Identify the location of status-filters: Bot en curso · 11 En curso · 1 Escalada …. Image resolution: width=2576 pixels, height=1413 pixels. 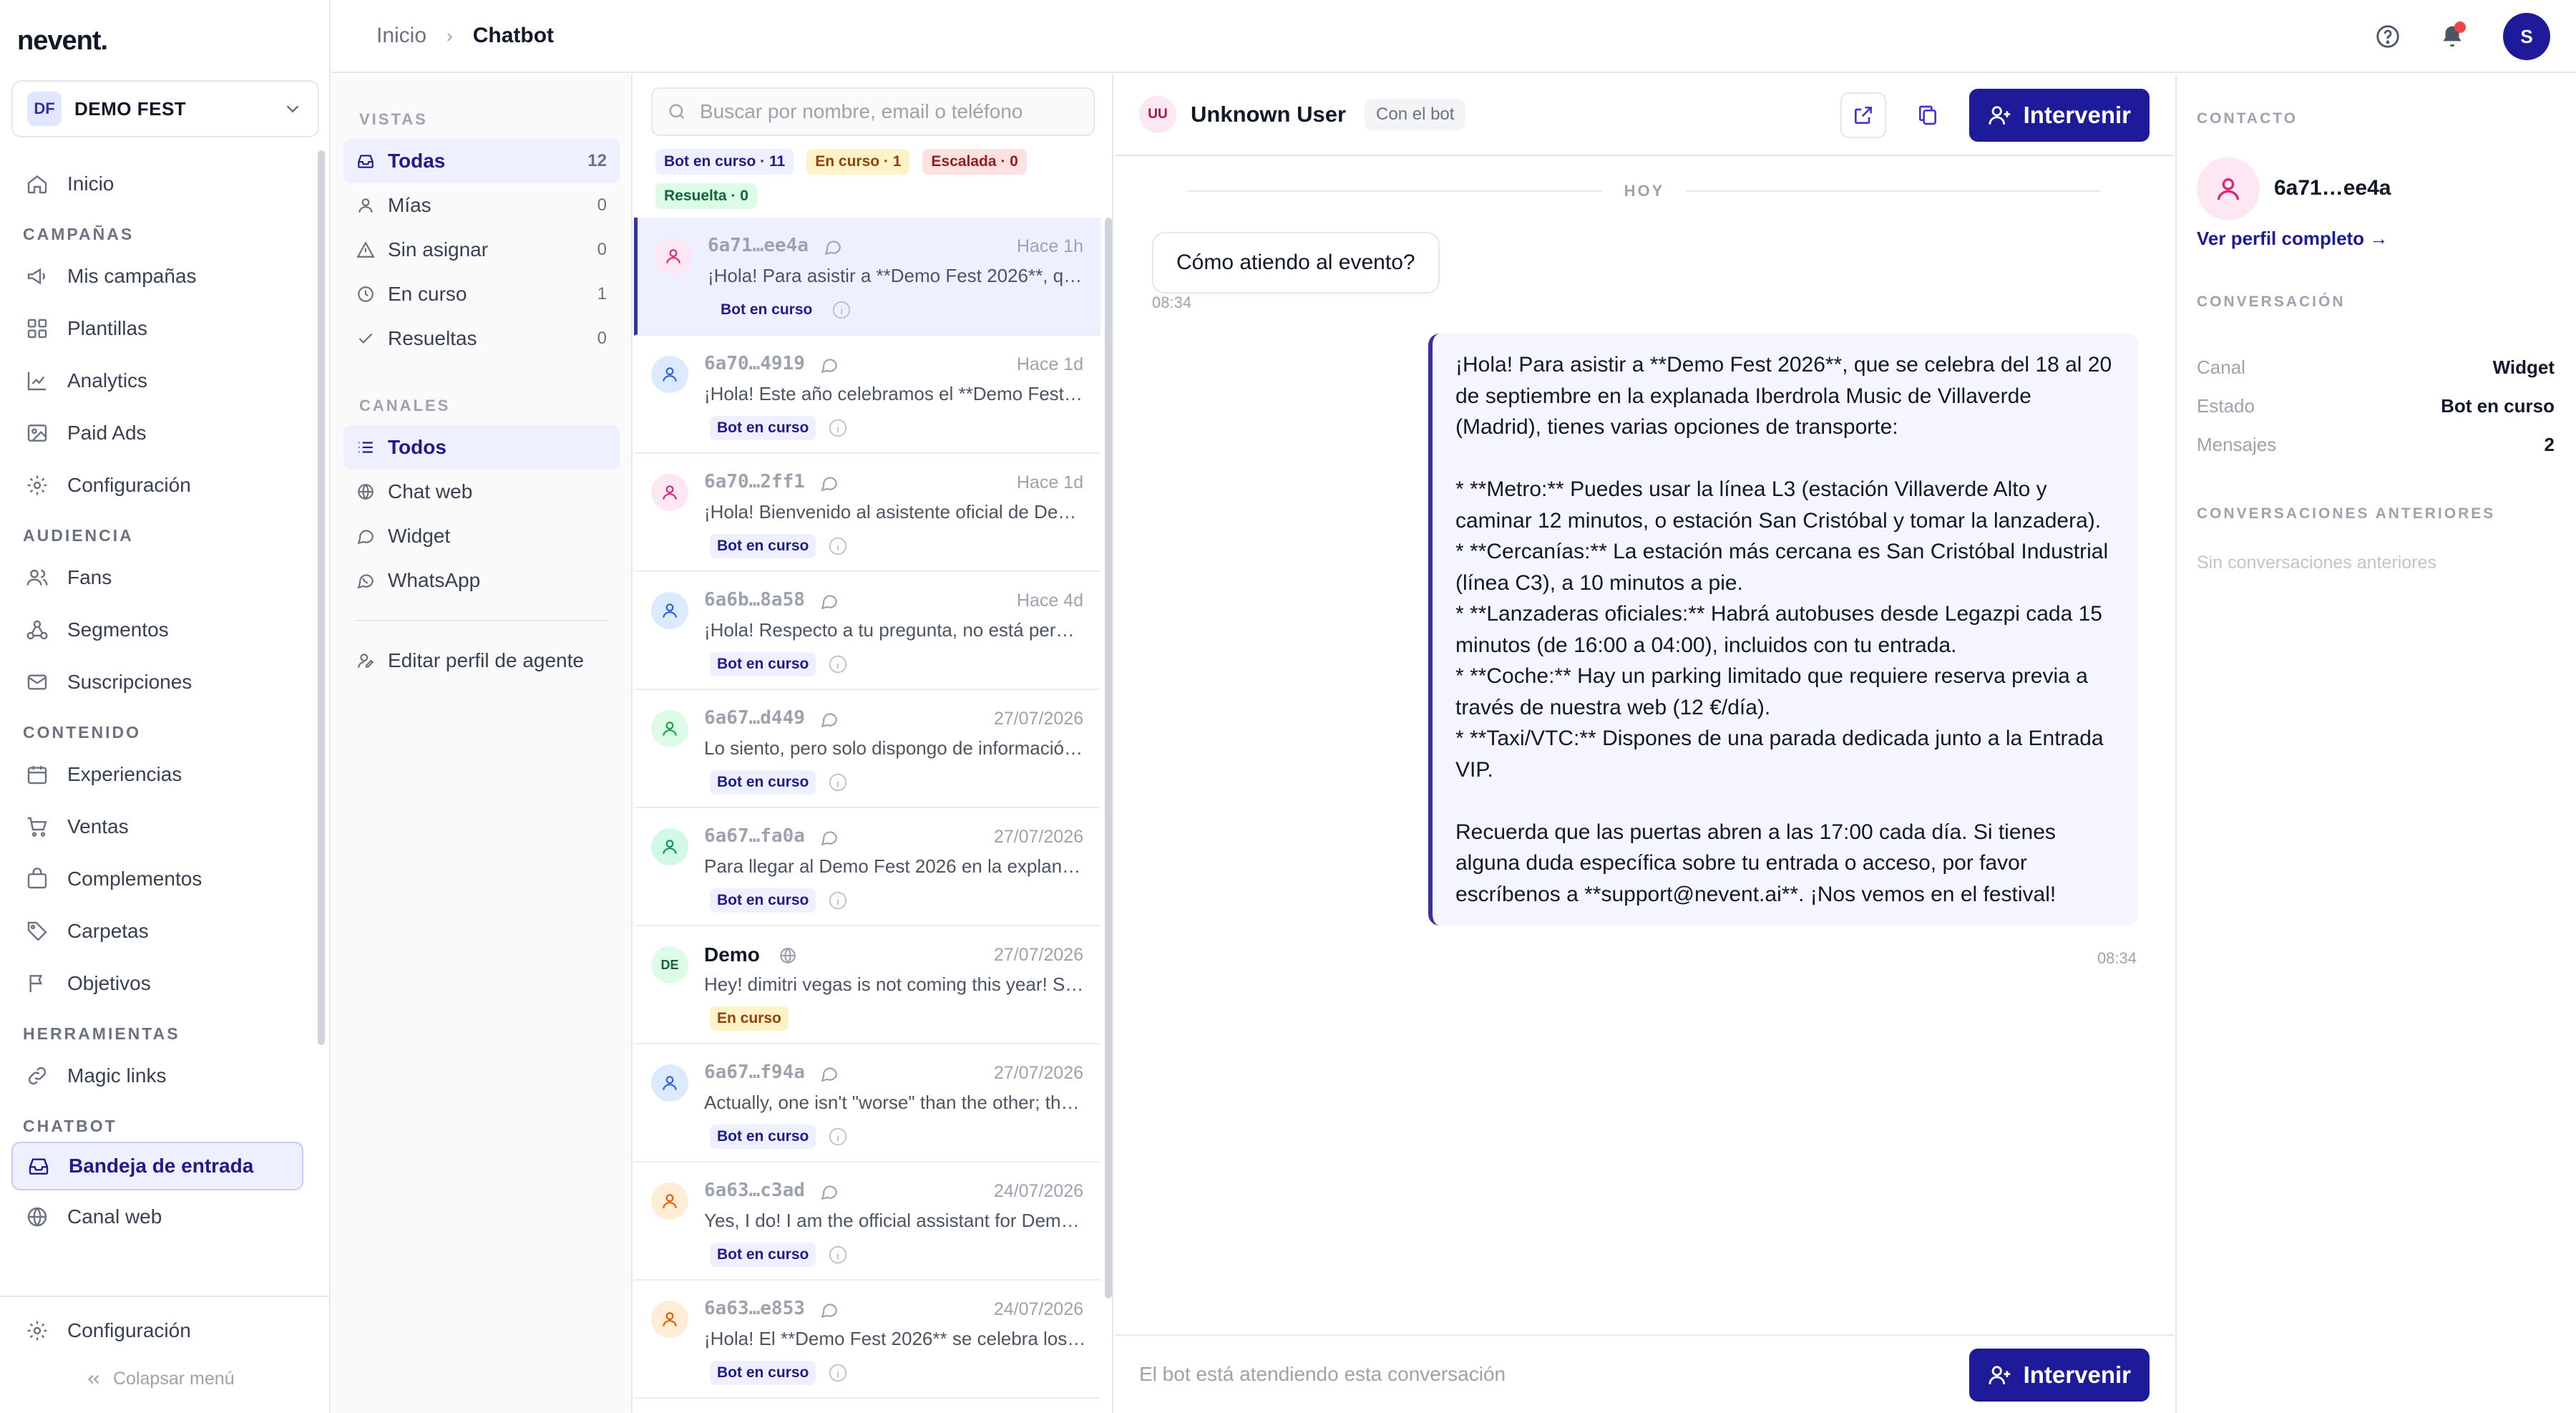
(875, 179).